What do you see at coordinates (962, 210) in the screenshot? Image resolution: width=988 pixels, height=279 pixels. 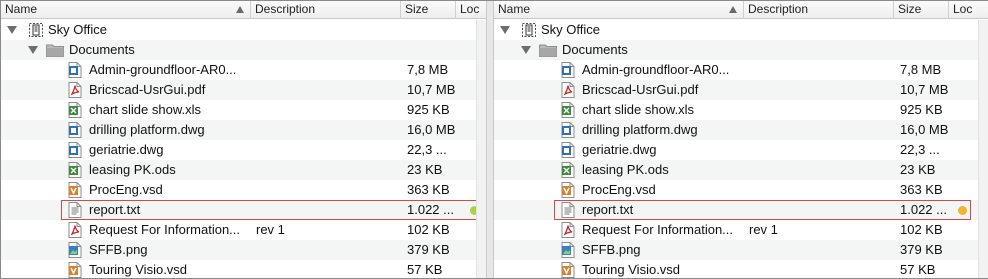 I see `sync-status-icon` at bounding box center [962, 210].